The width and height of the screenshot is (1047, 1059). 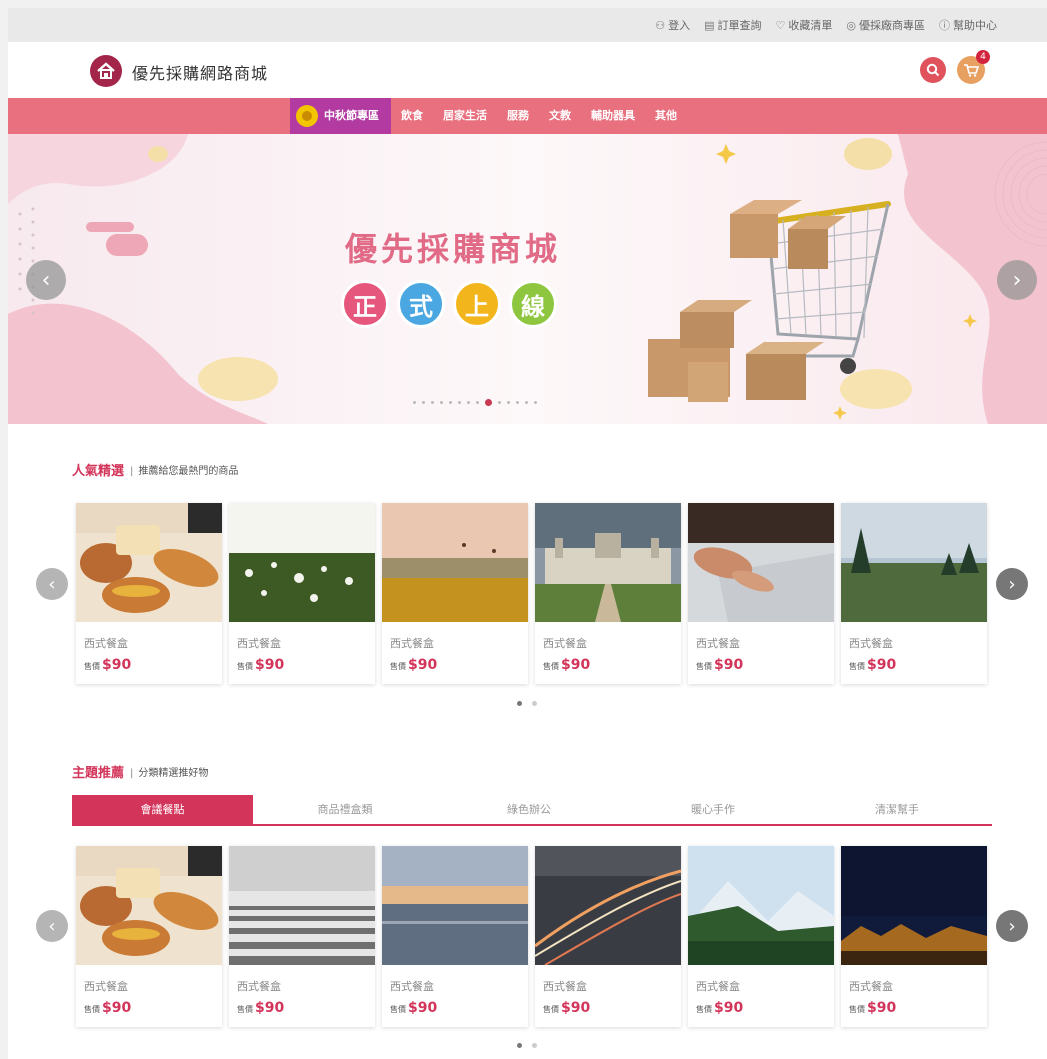 What do you see at coordinates (885, 25) in the screenshot?
I see `vendor-zone-link: ◎ 優採廠商專區` at bounding box center [885, 25].